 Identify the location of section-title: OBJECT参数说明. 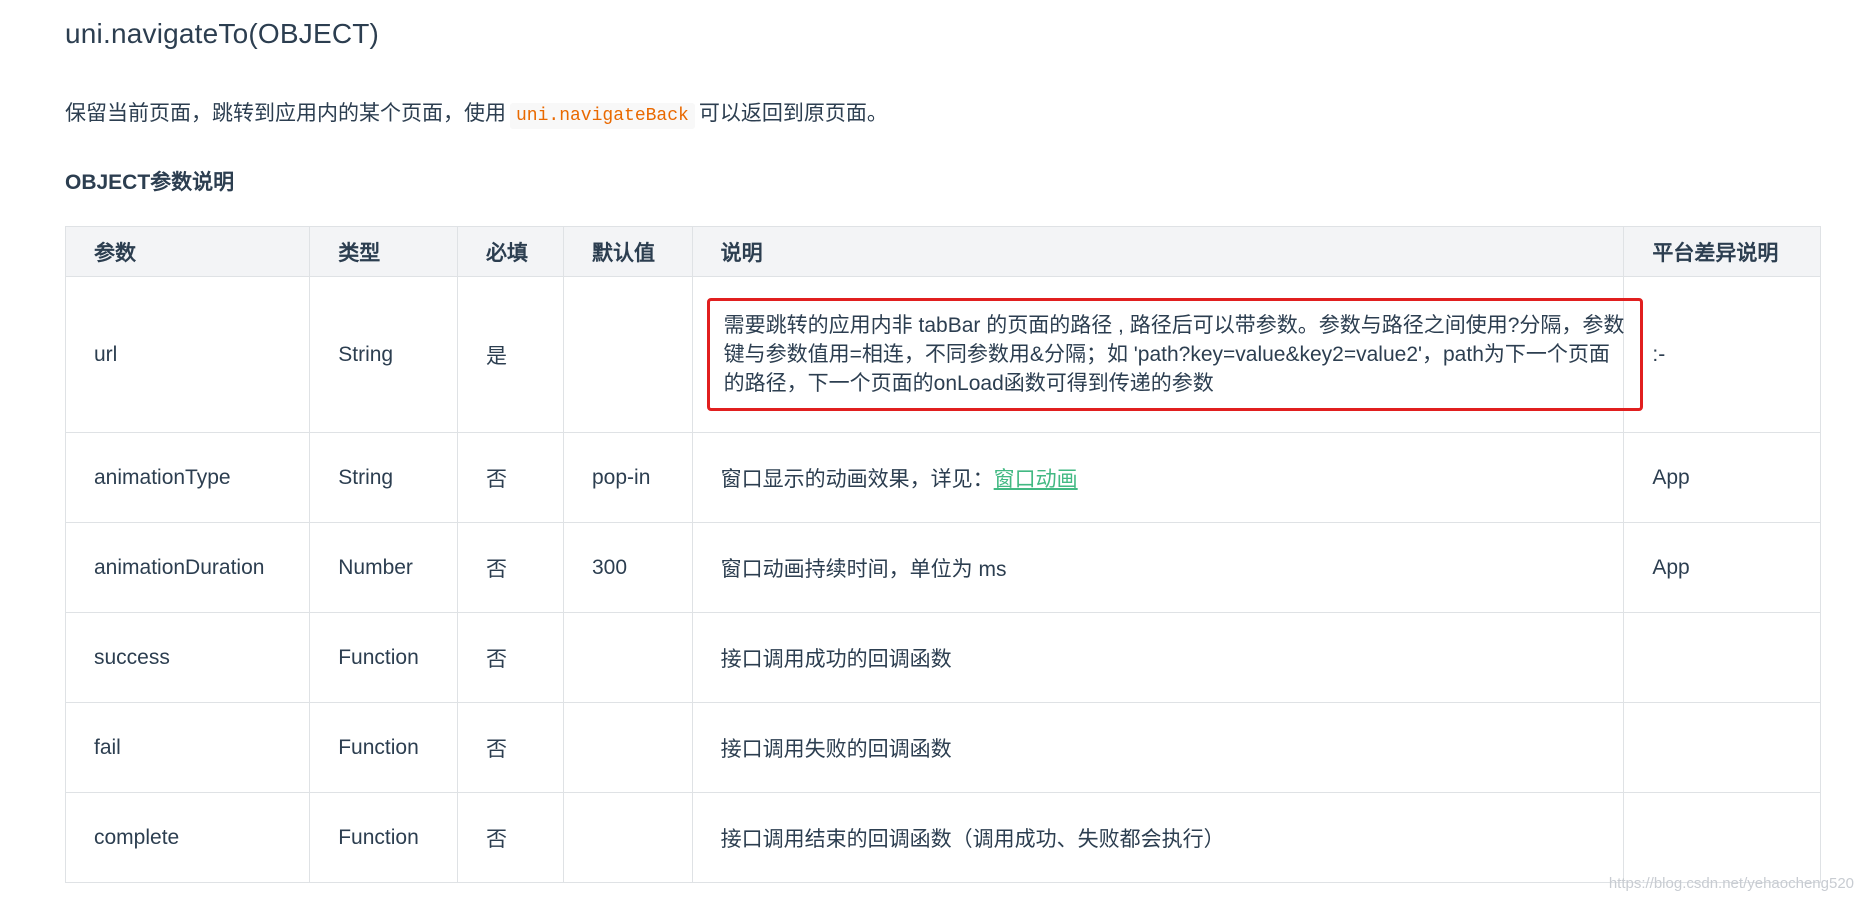
(150, 182).